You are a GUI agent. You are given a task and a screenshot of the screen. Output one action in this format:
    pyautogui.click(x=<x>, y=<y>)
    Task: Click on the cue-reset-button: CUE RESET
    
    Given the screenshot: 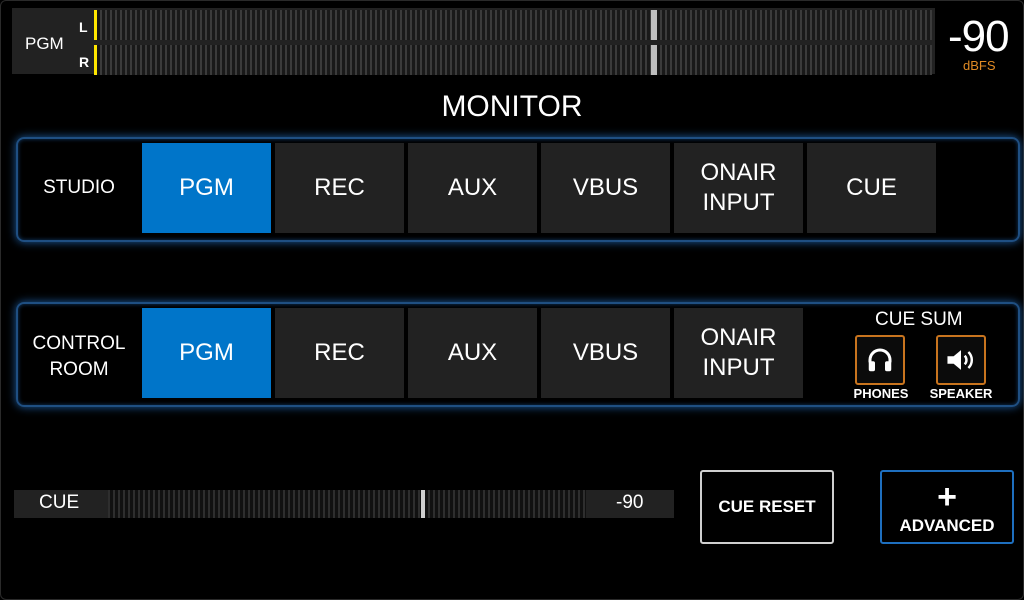 What is the action you would take?
    pyautogui.click(x=767, y=507)
    